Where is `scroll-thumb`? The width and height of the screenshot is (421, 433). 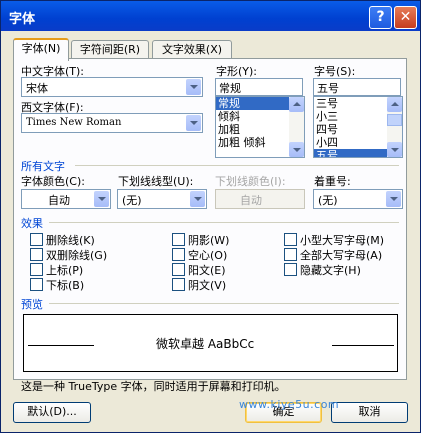
scroll-thumb is located at coordinates (394, 120).